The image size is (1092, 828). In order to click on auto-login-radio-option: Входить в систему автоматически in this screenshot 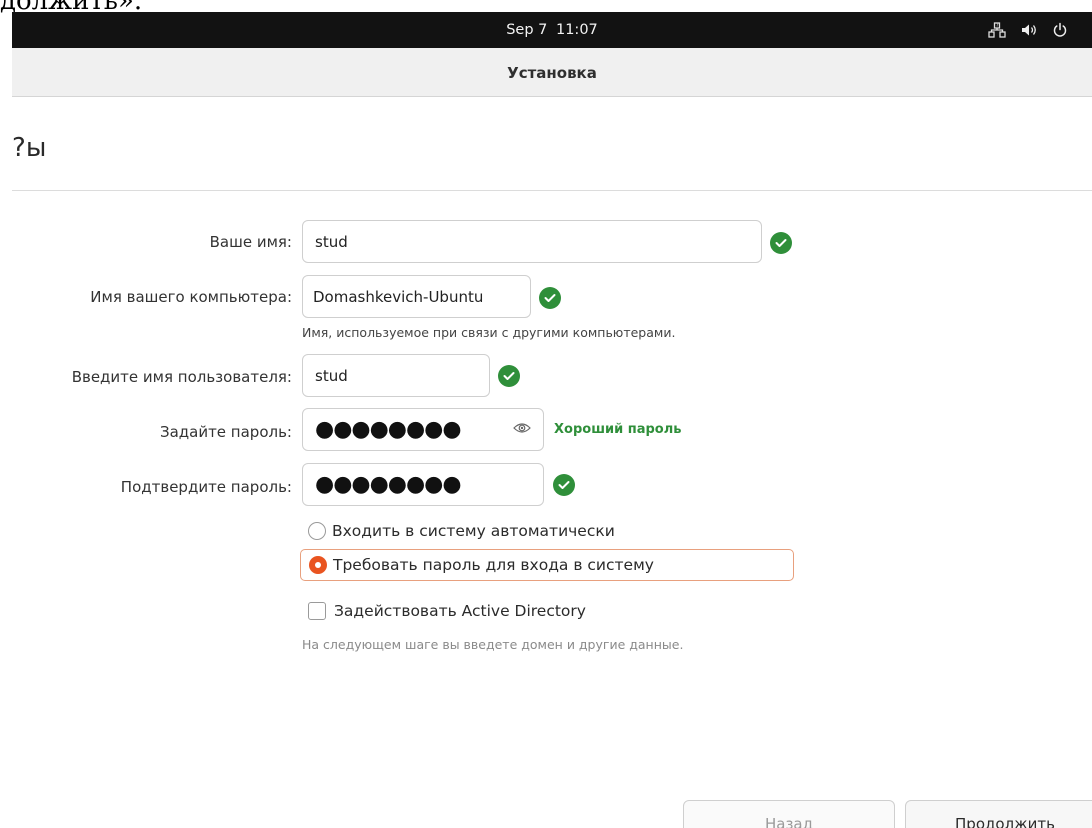, I will do `click(457, 531)`.